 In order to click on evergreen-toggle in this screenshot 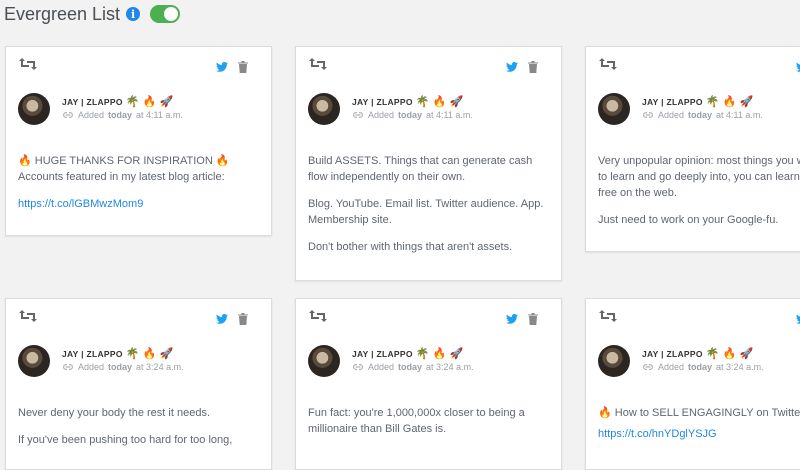, I will do `click(165, 14)`.